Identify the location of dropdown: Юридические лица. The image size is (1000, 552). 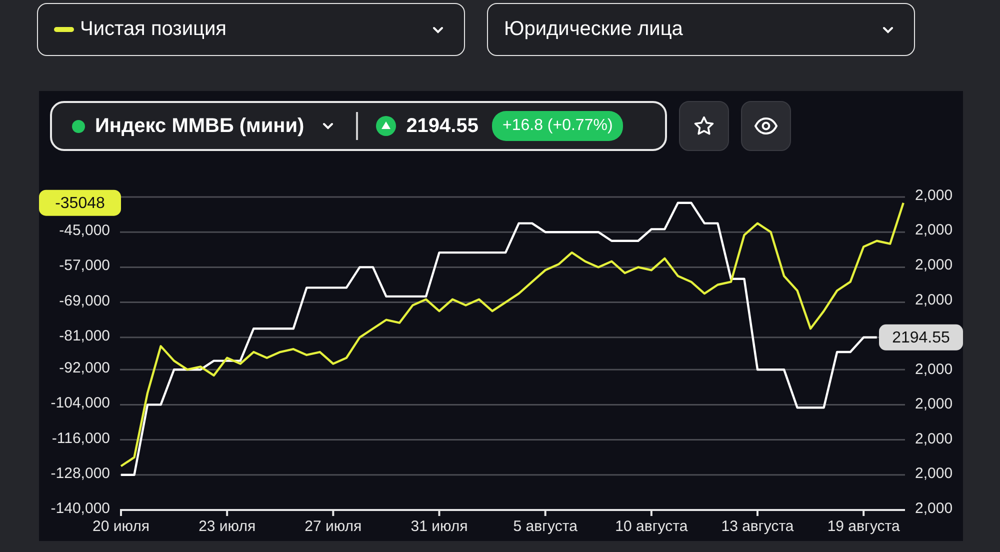
(701, 29).